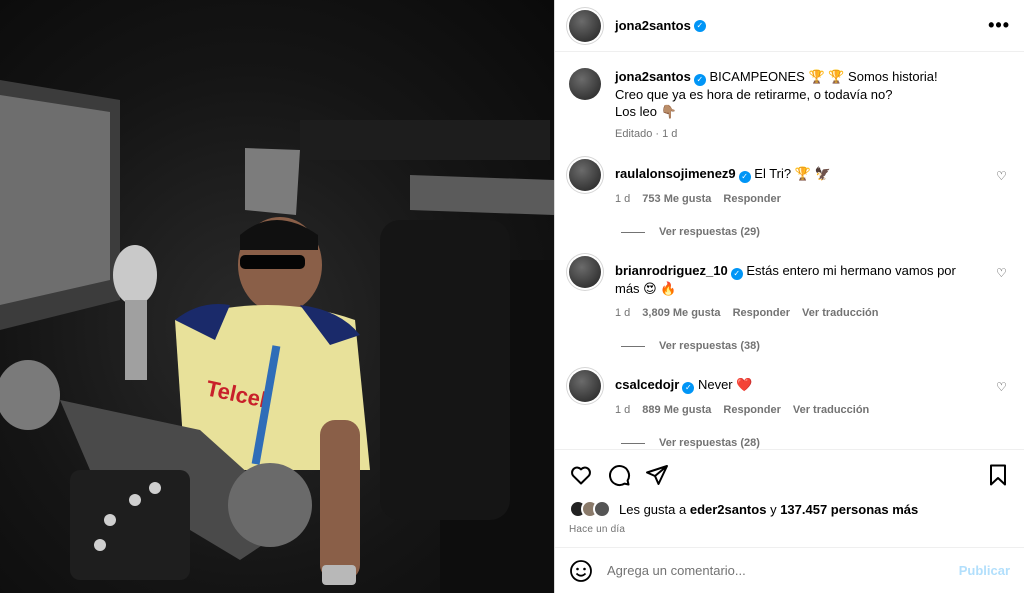 Image resolution: width=1024 pixels, height=593 pixels. Describe the element at coordinates (849, 509) in the screenshot. I see `likes-count: 137.457 personas más` at that location.